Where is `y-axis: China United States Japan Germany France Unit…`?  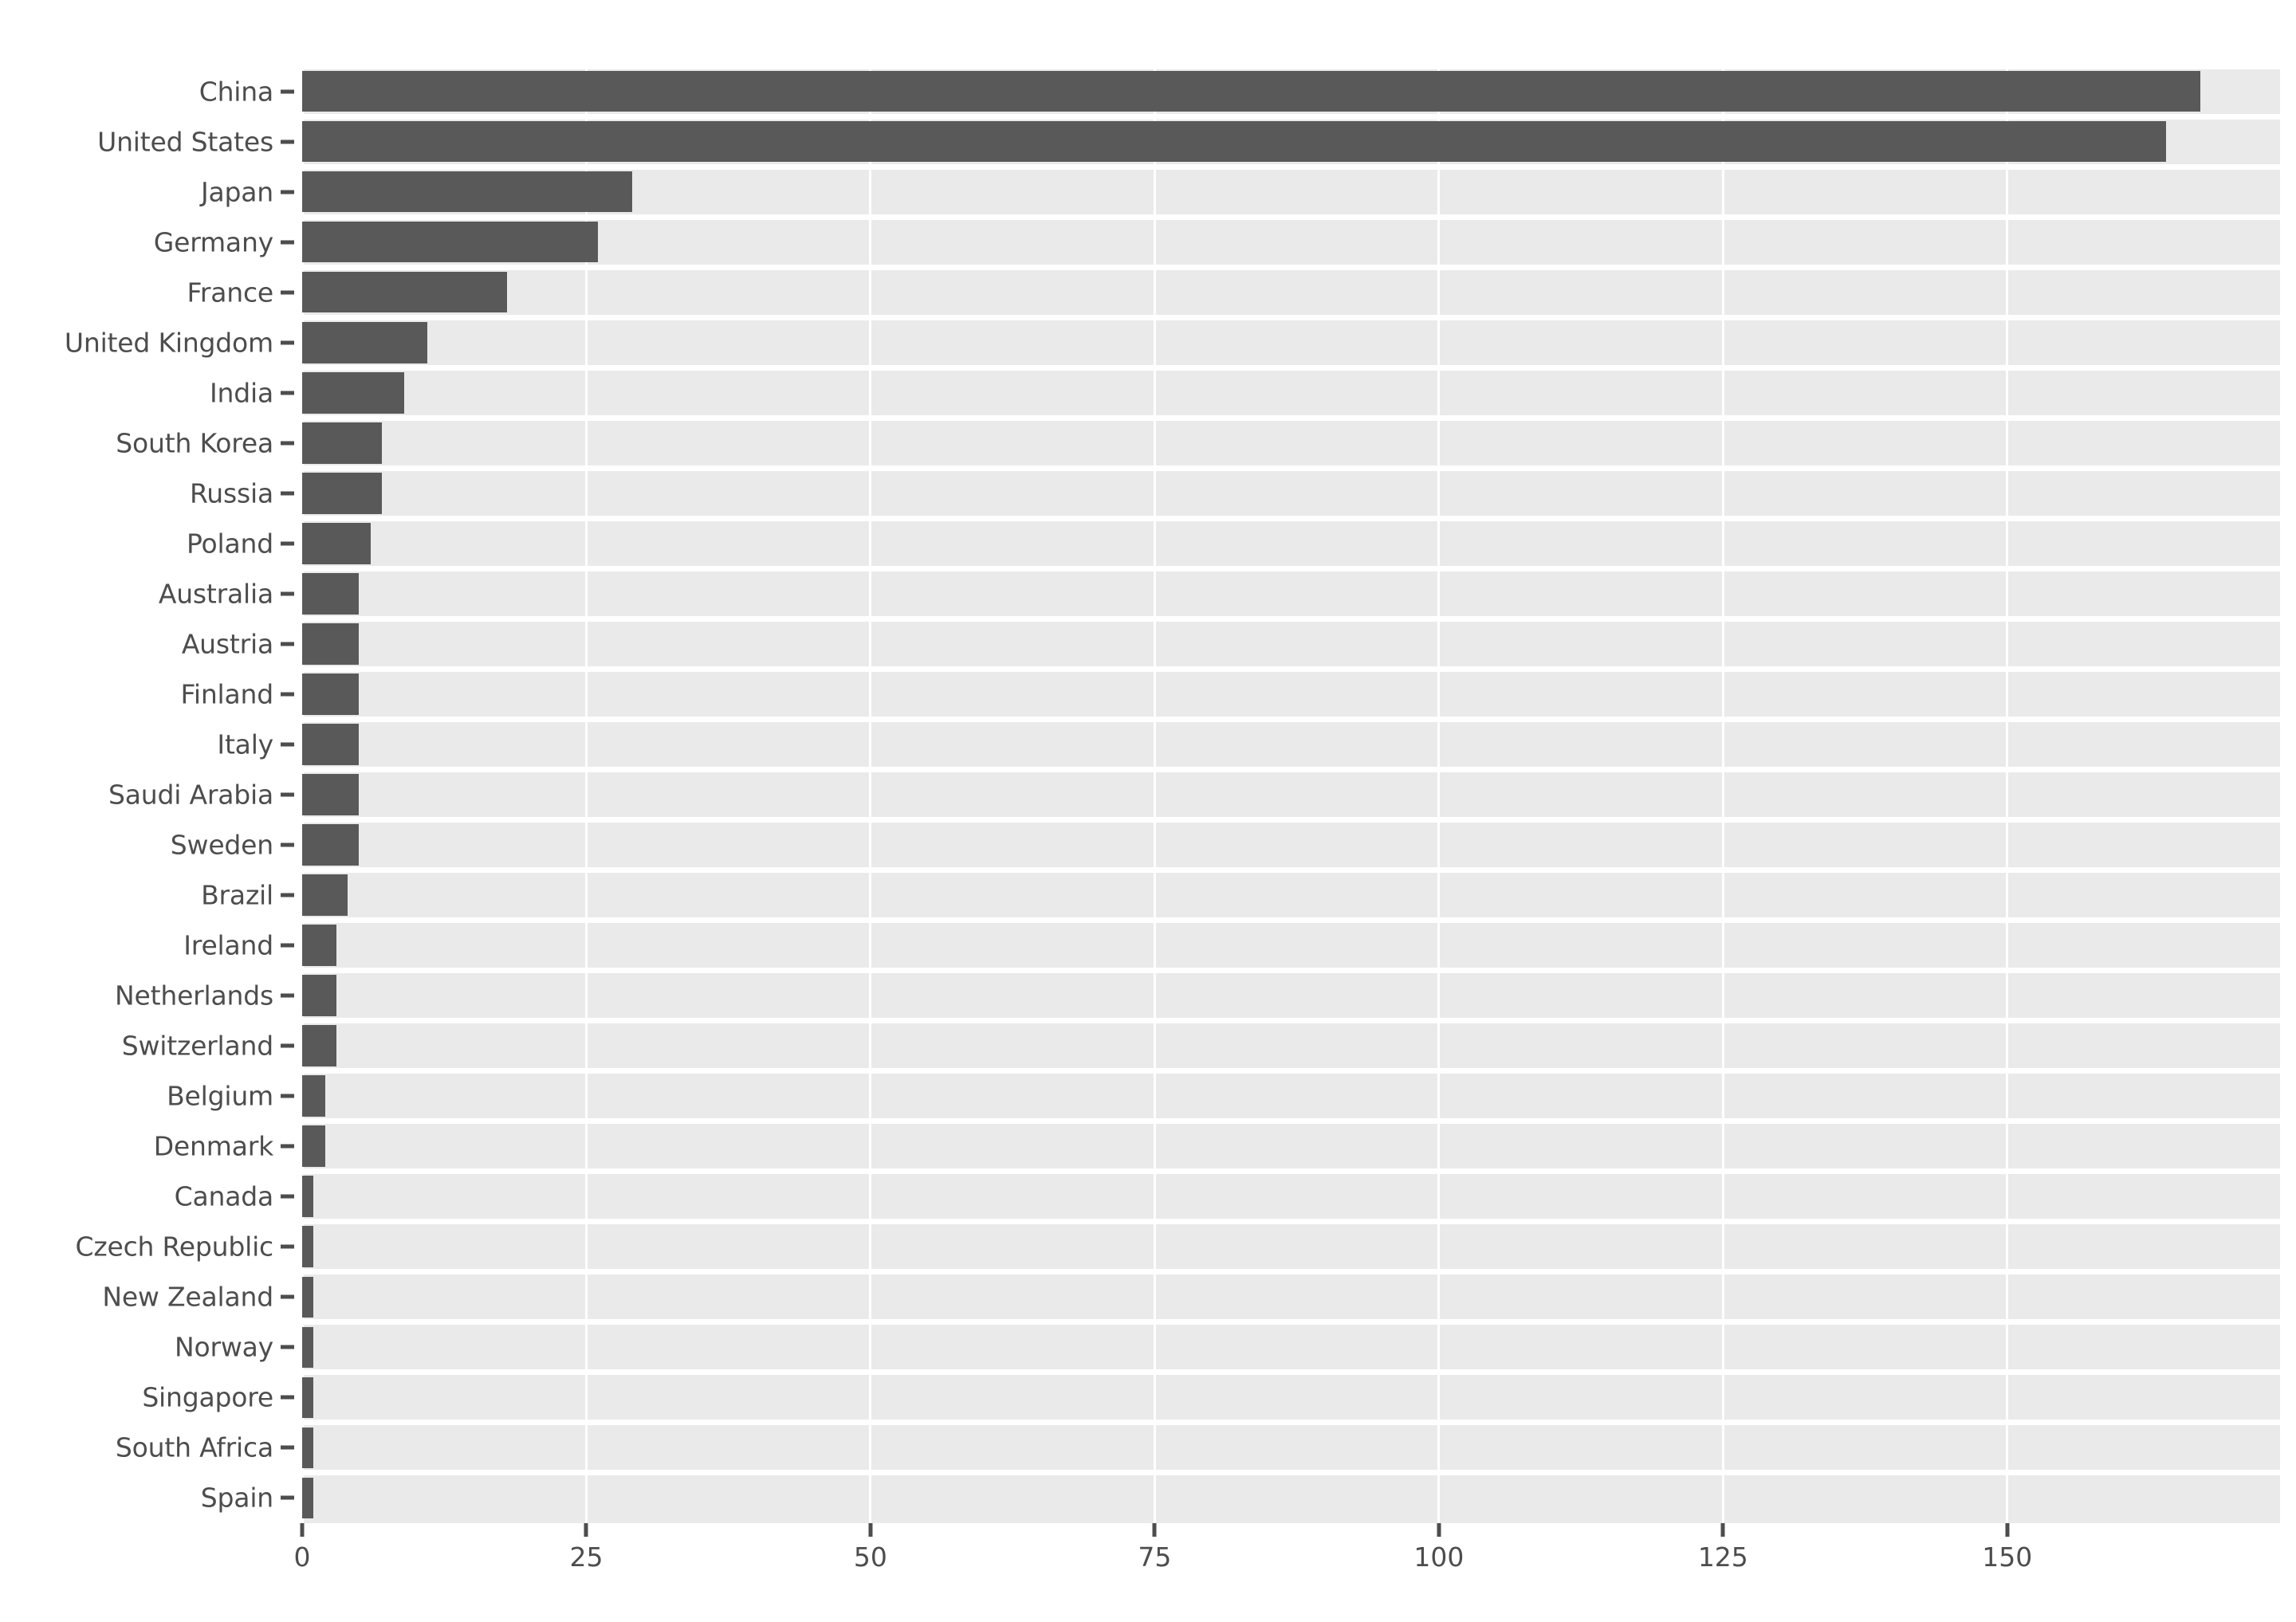
y-axis: China United States Japan Germany France Unit… is located at coordinates (151, 811).